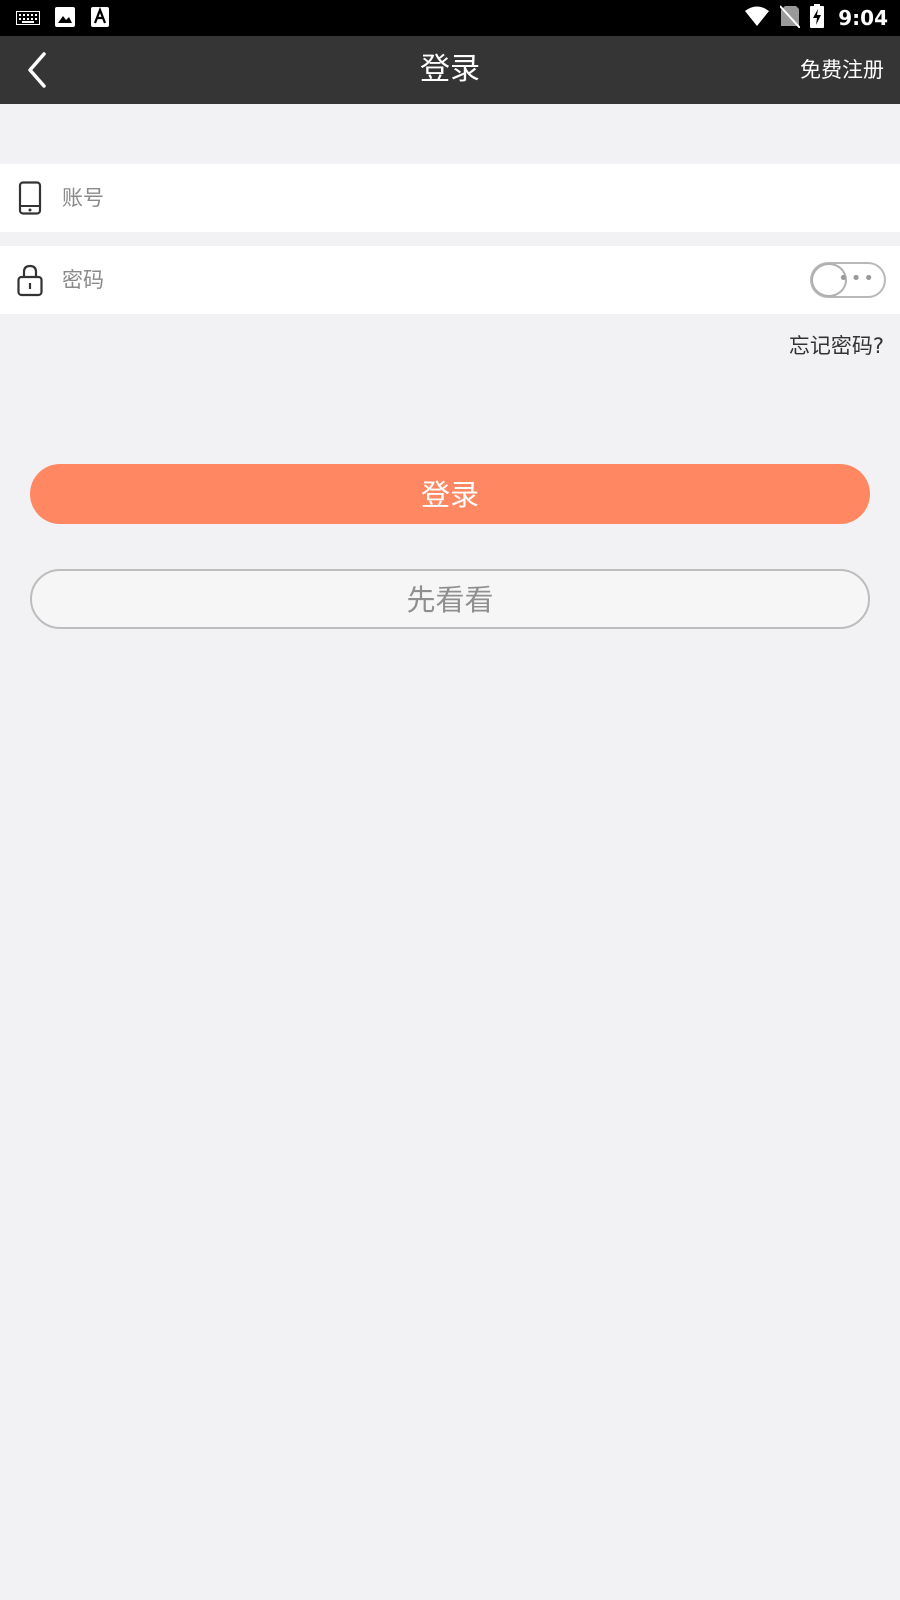  What do you see at coordinates (410, 198) in the screenshot?
I see `account-input` at bounding box center [410, 198].